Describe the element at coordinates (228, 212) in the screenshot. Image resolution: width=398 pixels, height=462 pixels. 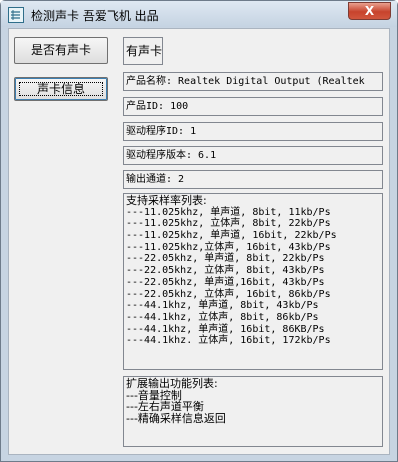
I see `list-item: ---11.025khz, 单声道, 8bit, 11kb/Ps` at that location.